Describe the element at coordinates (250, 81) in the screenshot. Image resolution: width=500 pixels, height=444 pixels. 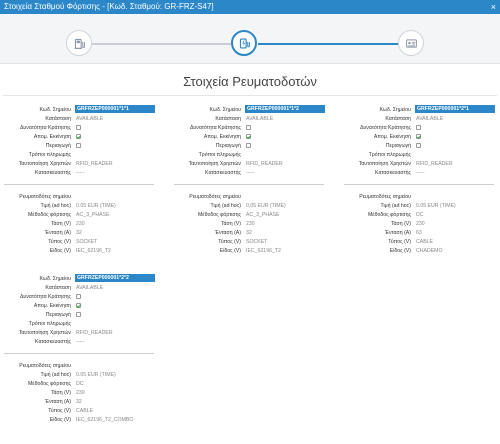
I see `page-title: Στοιχεία Ρευματοδοτών` at that location.